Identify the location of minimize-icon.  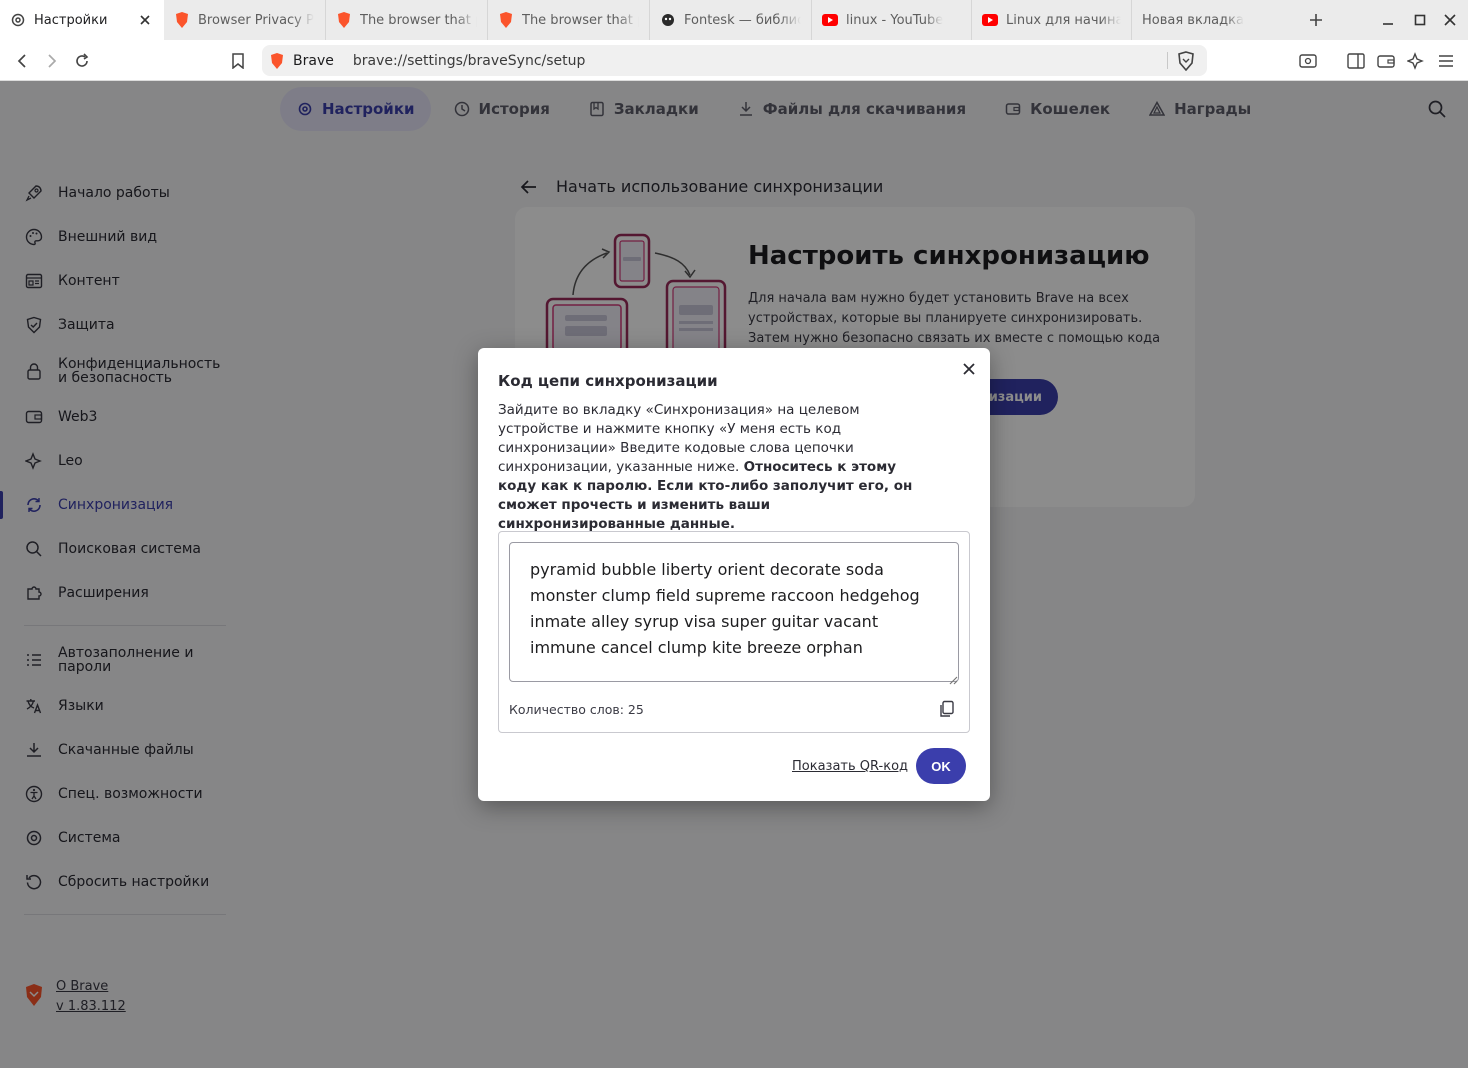
(1388, 20).